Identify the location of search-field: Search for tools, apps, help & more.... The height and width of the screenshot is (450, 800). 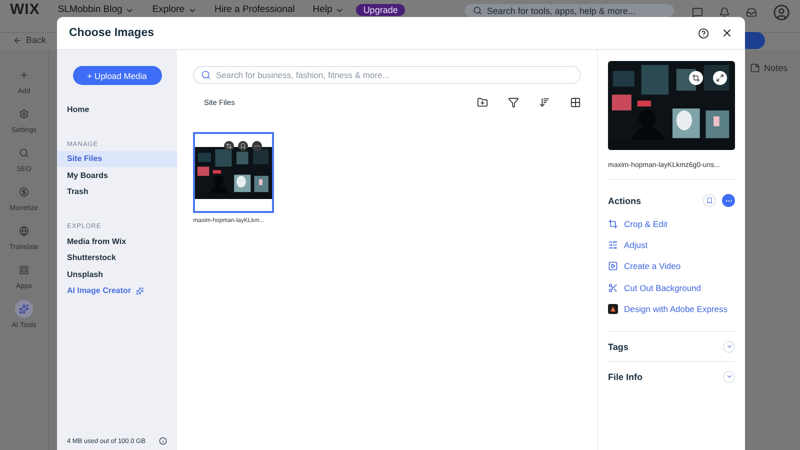
(569, 10).